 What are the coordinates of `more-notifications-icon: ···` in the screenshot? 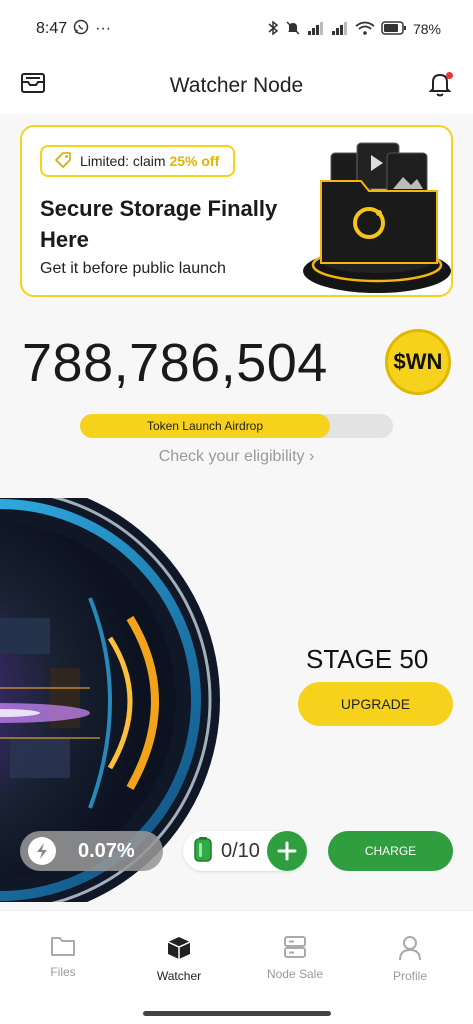 It's located at (103, 28).